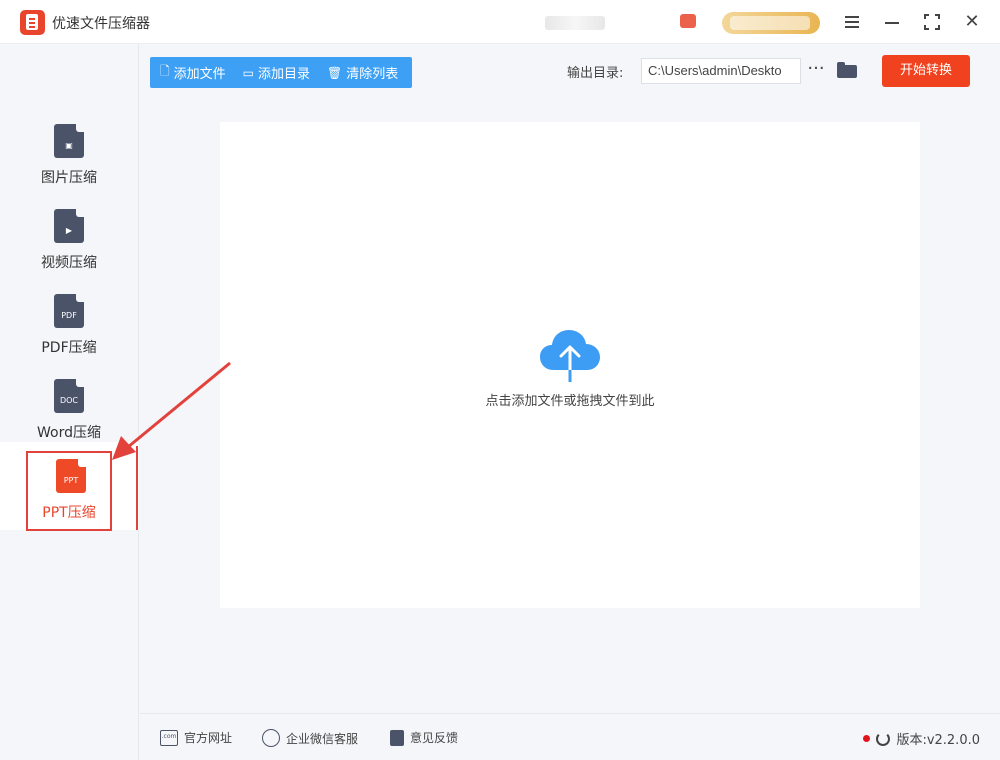 Image resolution: width=1000 pixels, height=760 pixels. I want to click on maximize-icon, so click(932, 22).